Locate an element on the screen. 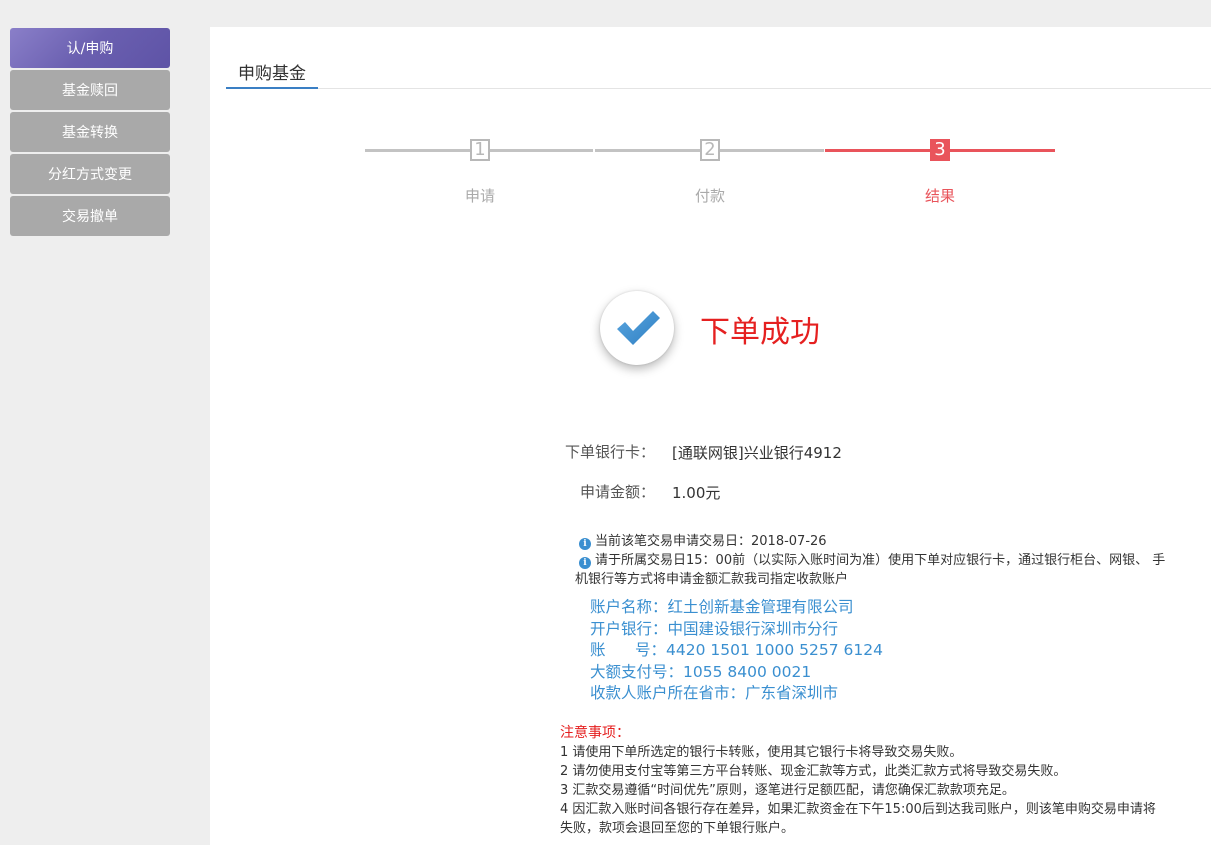 This screenshot has width=1211, height=845. step-progress: 1 2 3 申请 付款 结果 is located at coordinates (710, 175).